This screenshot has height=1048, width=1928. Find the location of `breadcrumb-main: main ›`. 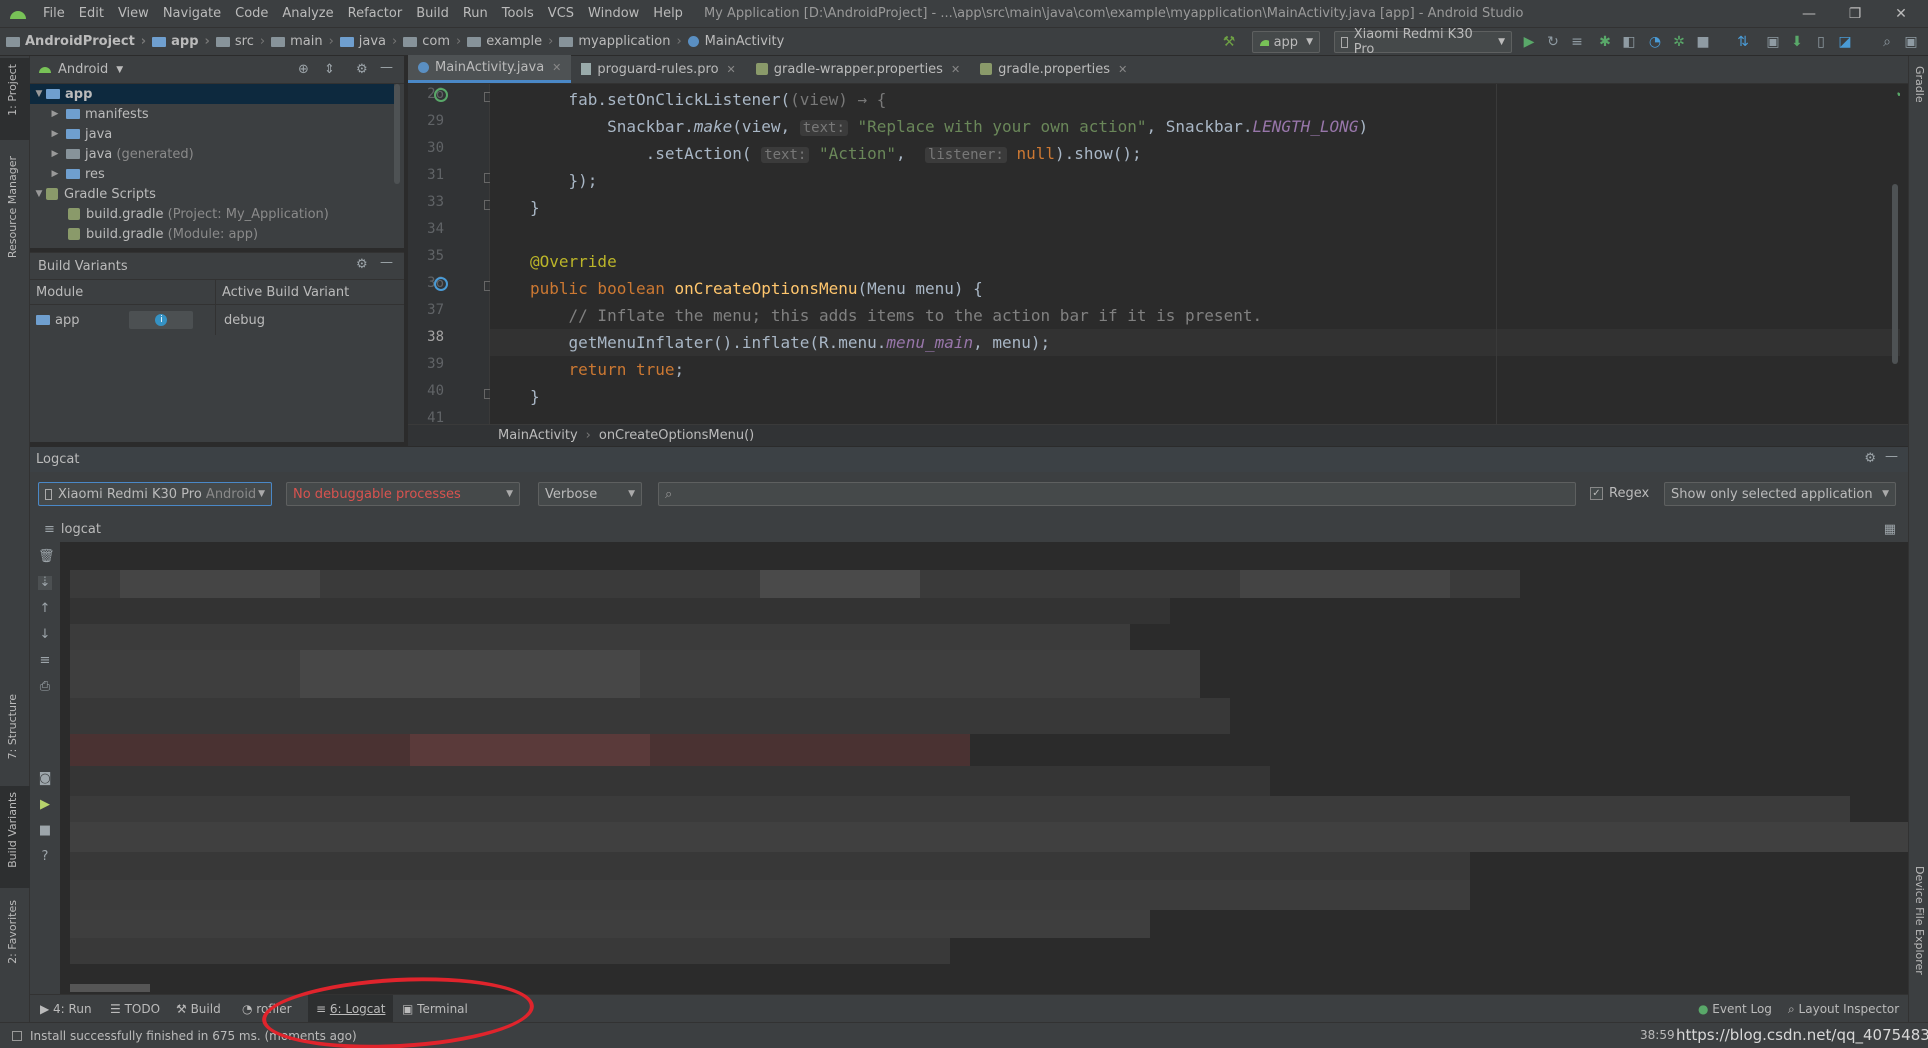

breadcrumb-main: main › is located at coordinates (299, 41).